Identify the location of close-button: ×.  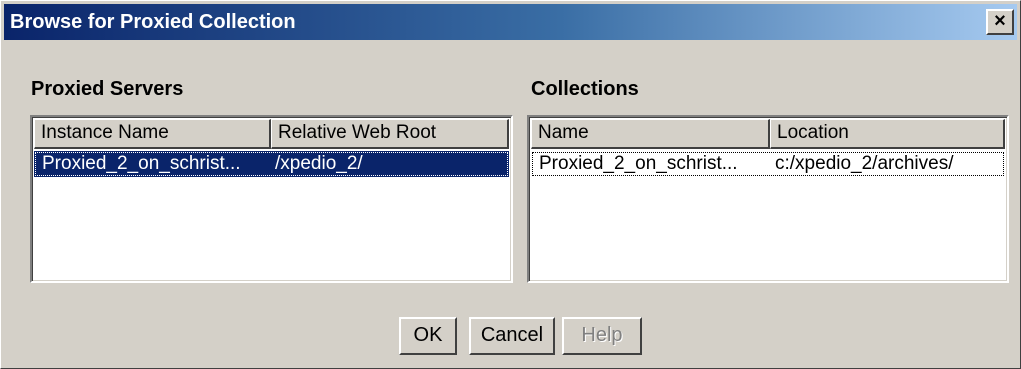
(1000, 22).